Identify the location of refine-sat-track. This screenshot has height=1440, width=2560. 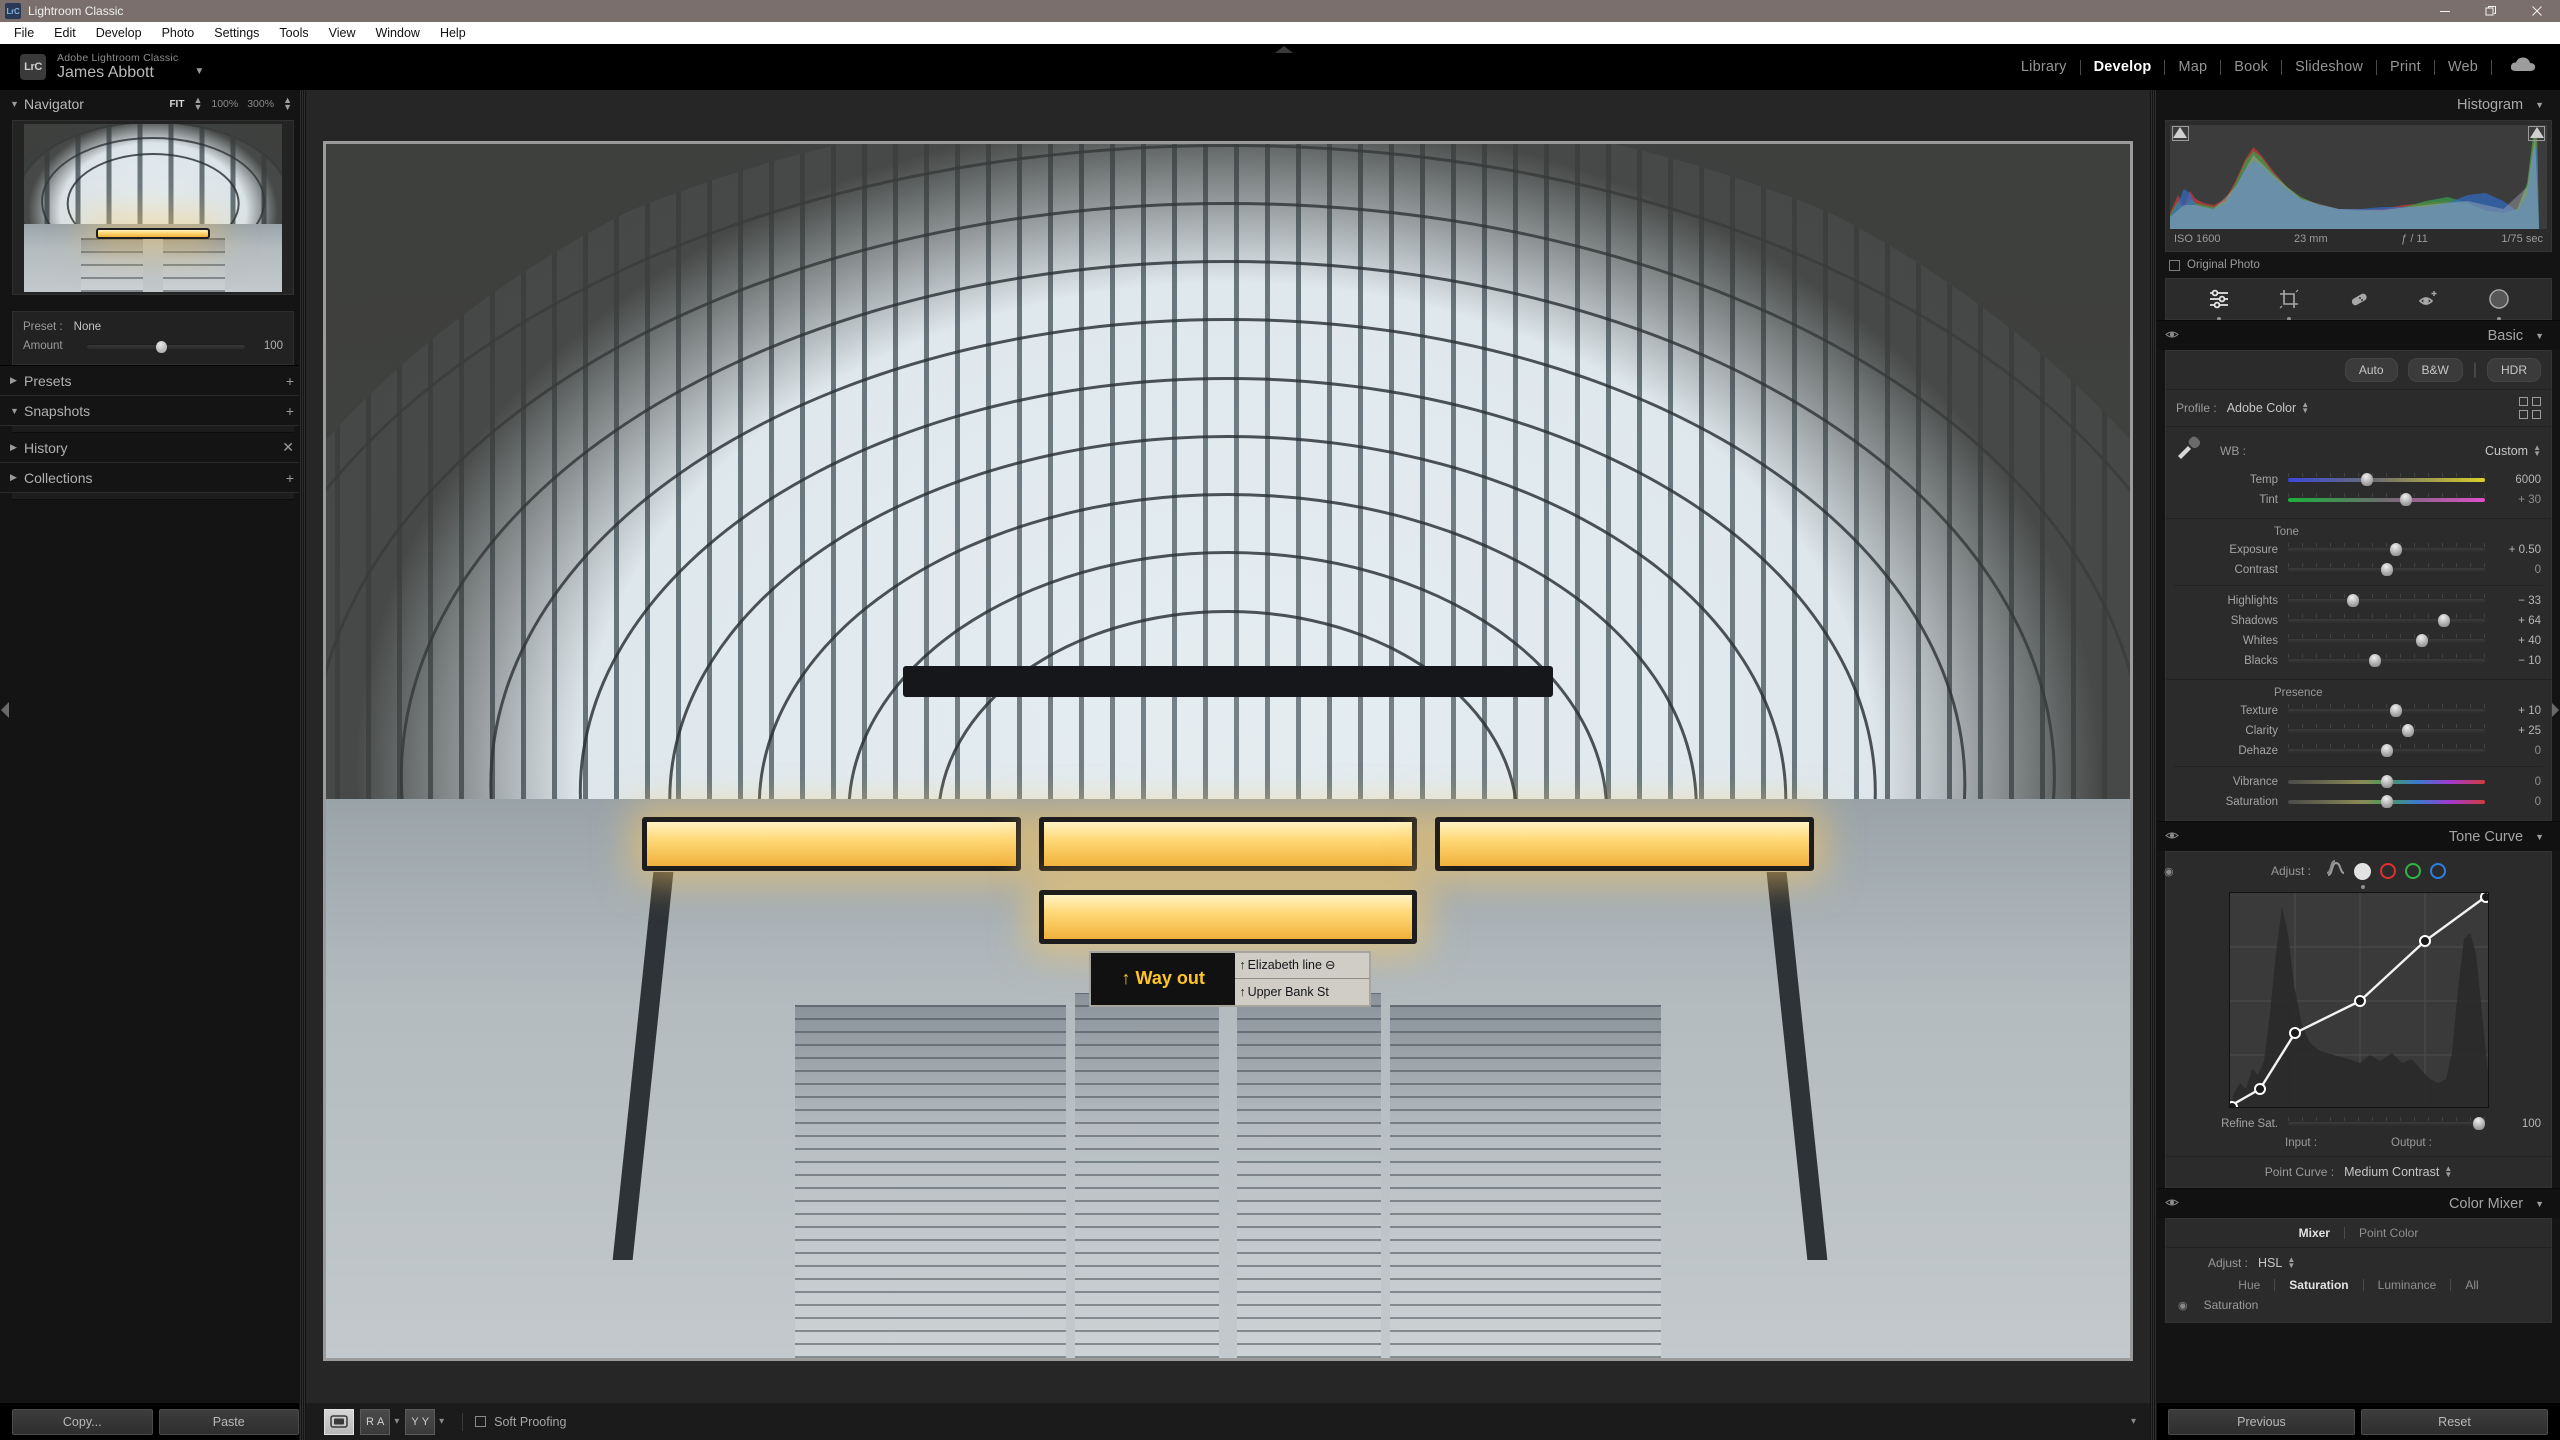
(2387, 1123).